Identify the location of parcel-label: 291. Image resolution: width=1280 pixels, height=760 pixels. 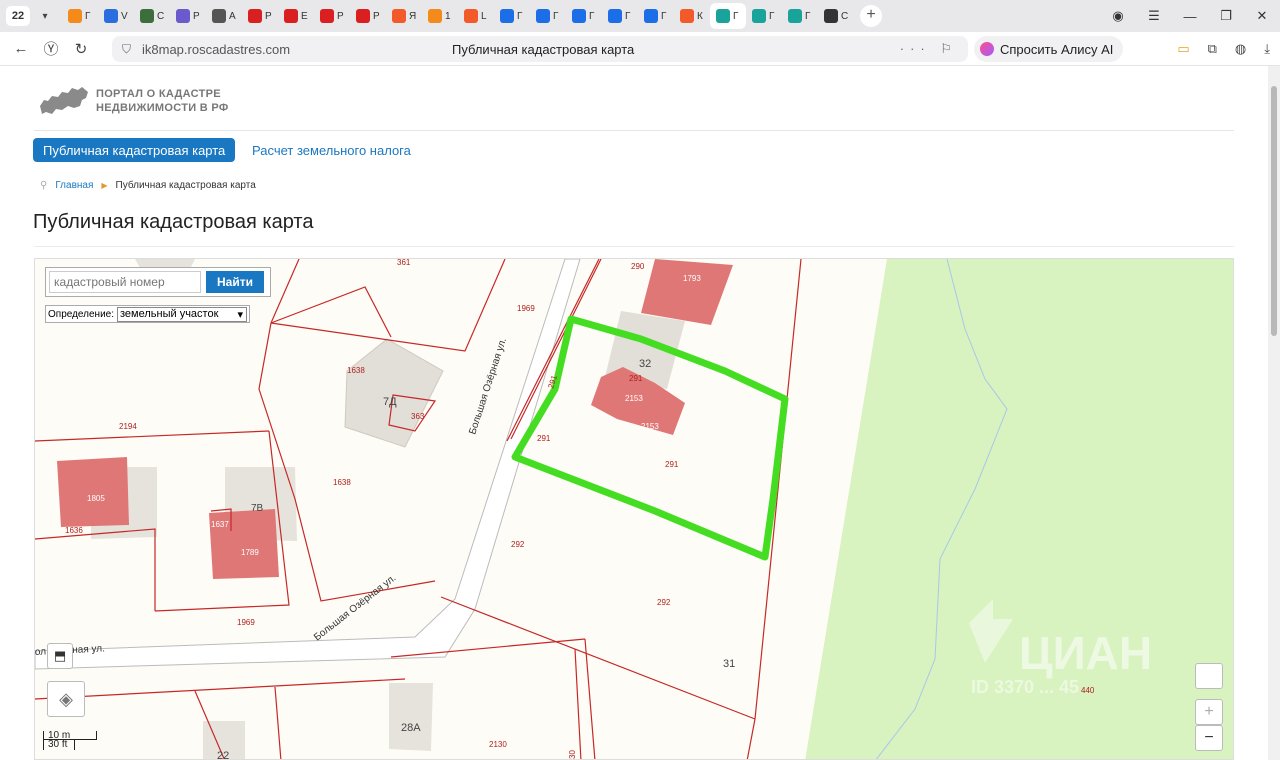
(672, 464).